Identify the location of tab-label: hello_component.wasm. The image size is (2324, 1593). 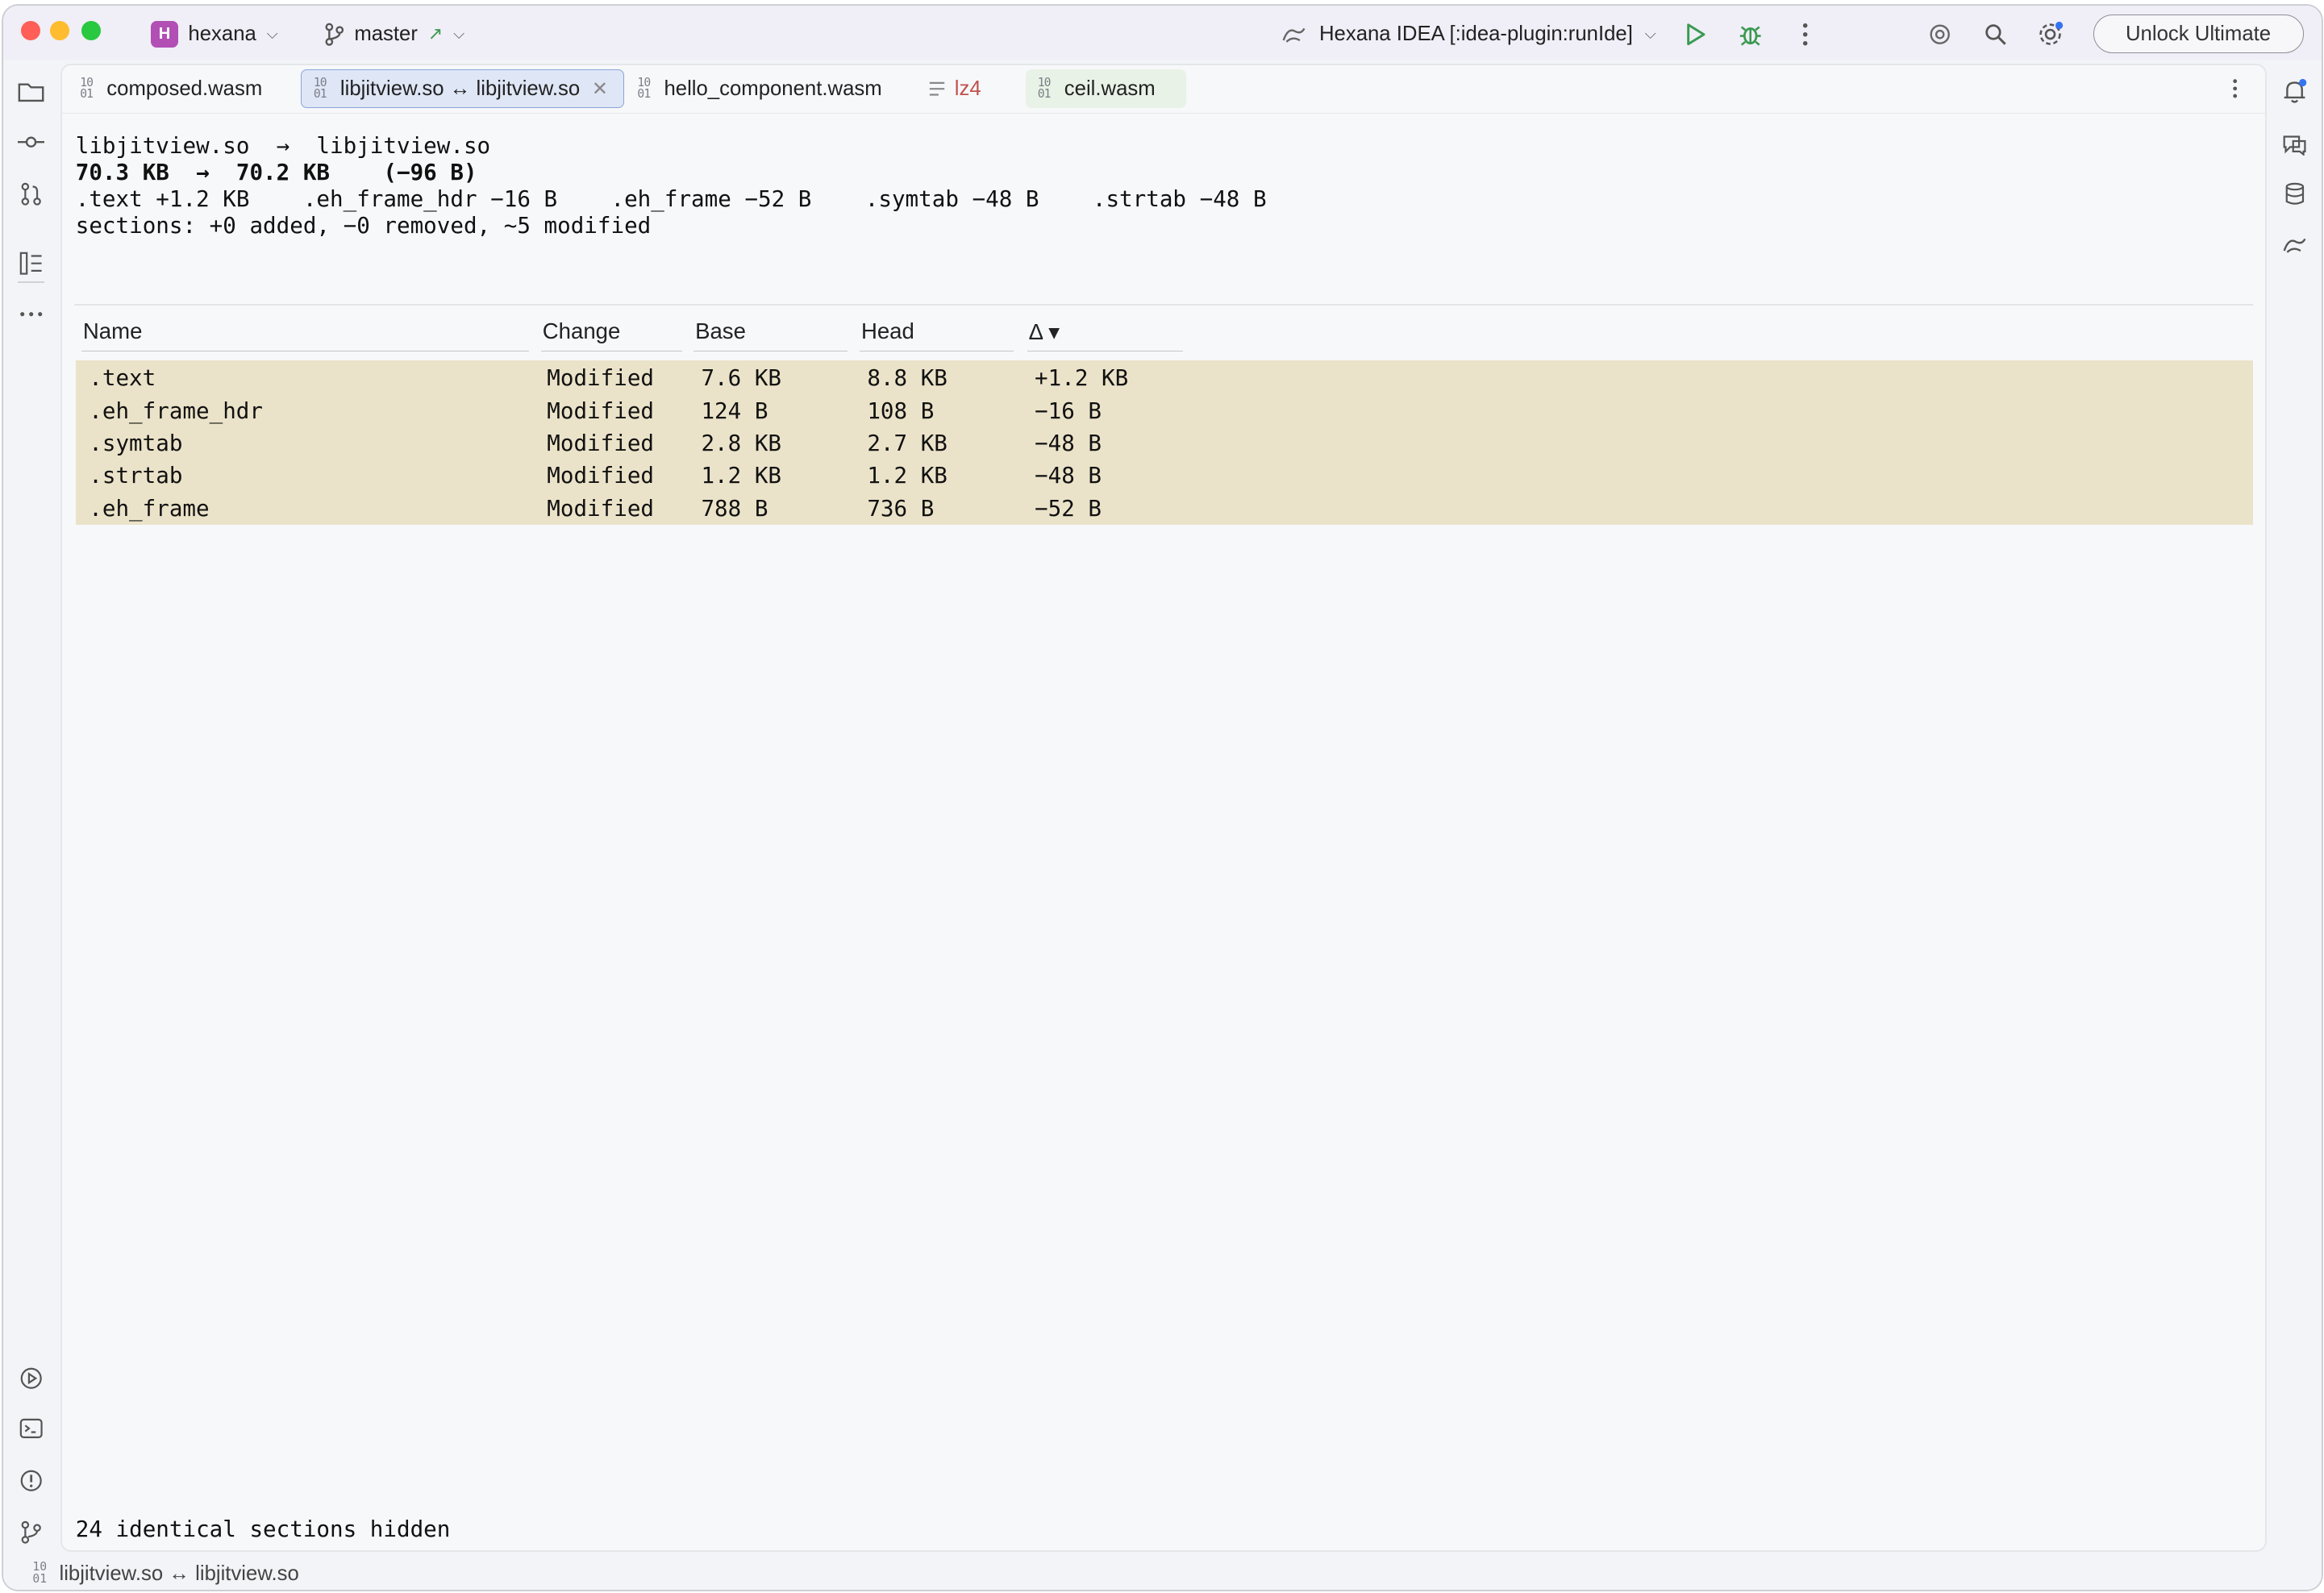
(773, 89).